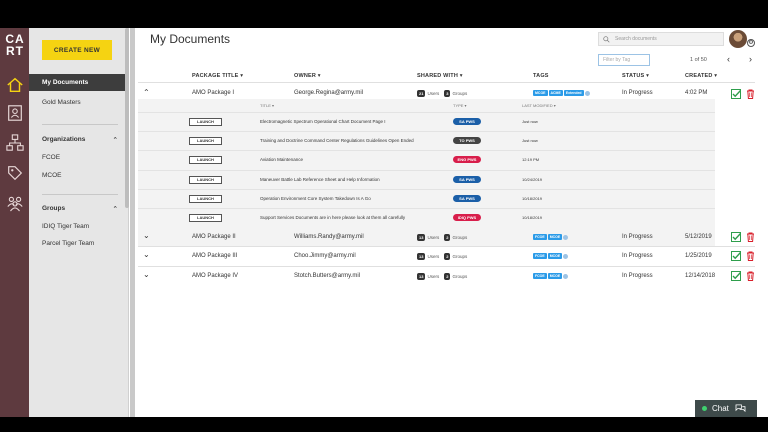  Describe the element at coordinates (447, 93) in the screenshot. I see `groups-count: 3` at that location.